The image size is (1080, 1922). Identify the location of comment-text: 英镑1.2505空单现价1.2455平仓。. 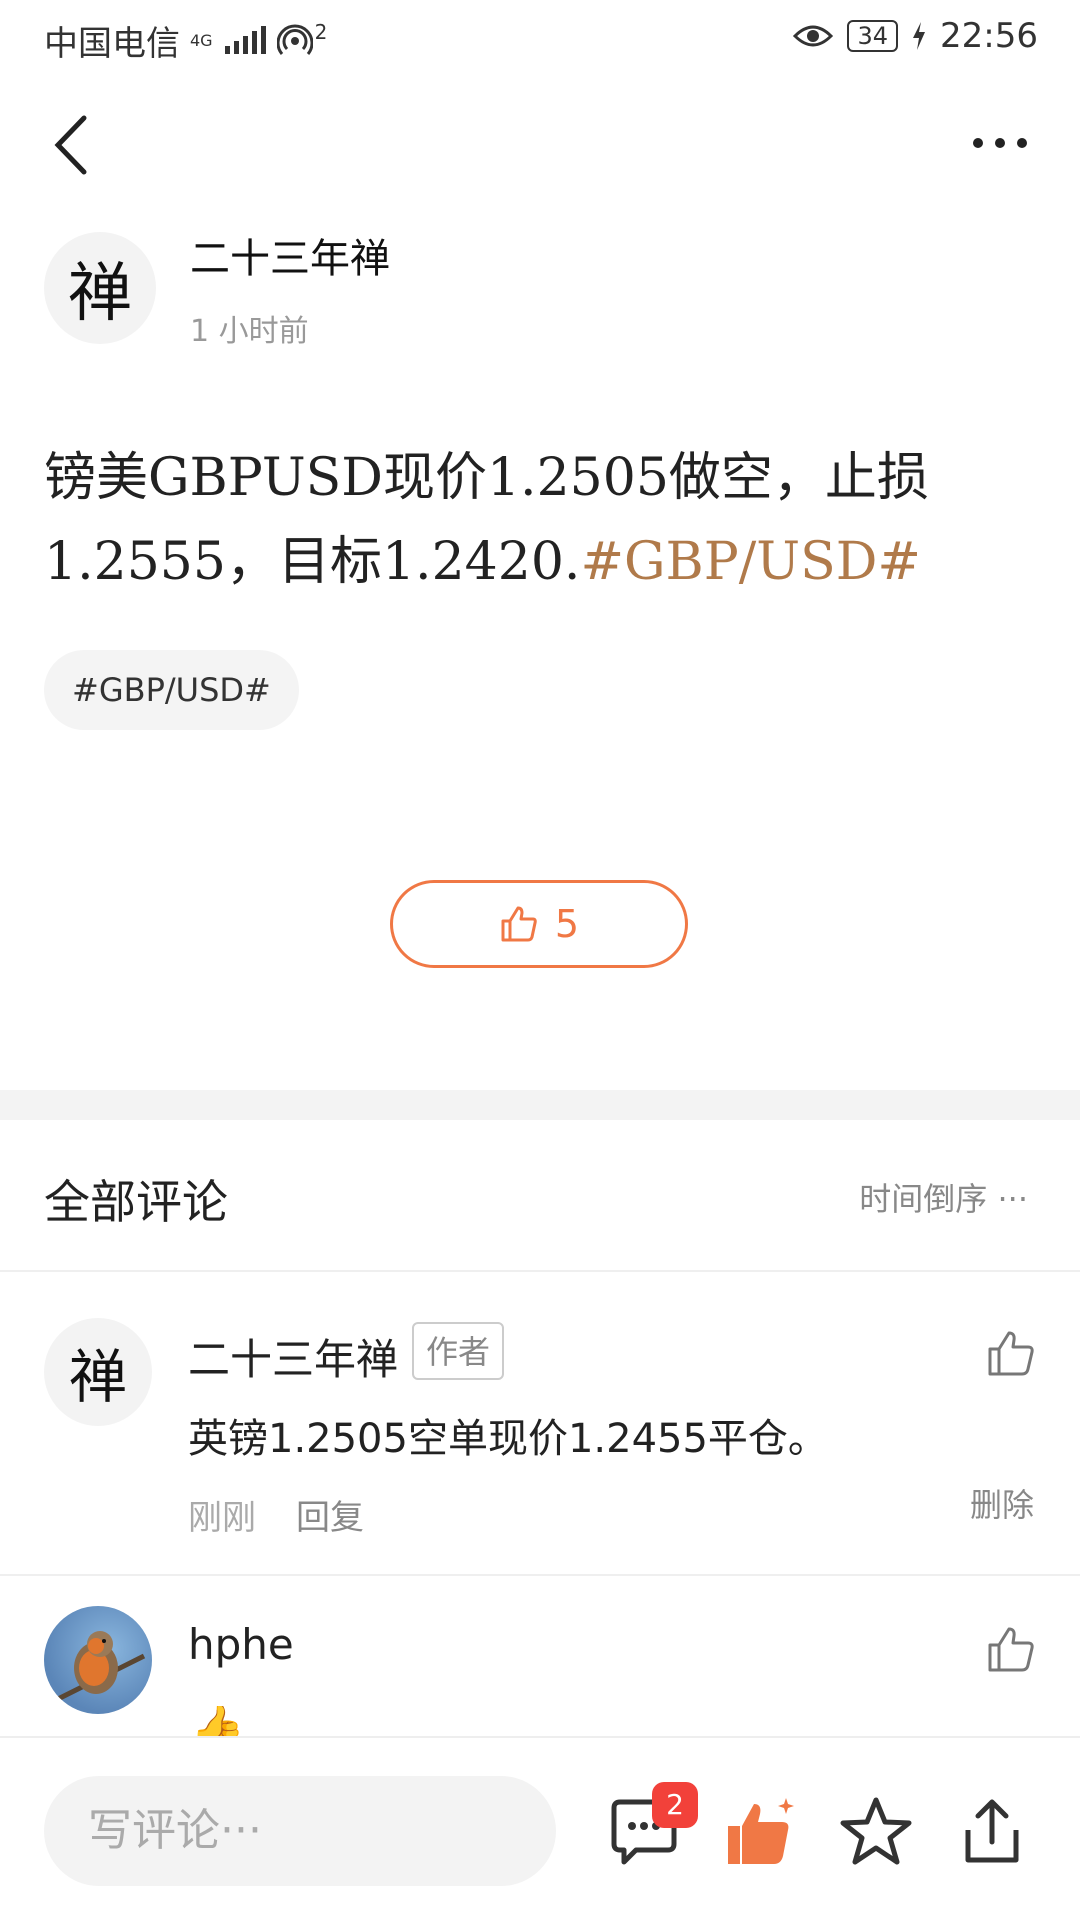
(508, 1439).